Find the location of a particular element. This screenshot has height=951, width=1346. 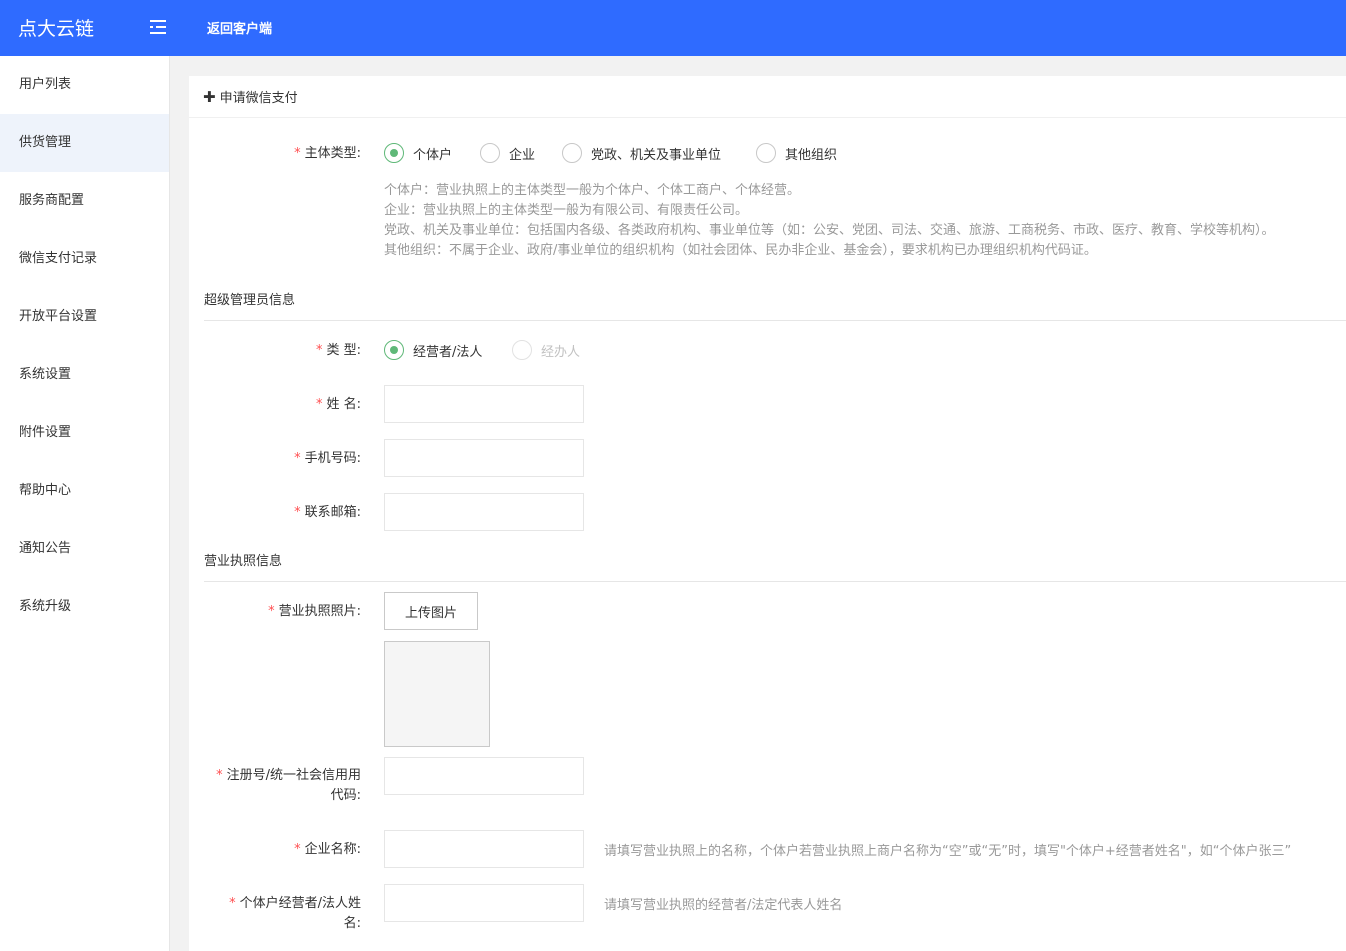

sidebar-item-supply-management: 供货管理 is located at coordinates (84, 143).